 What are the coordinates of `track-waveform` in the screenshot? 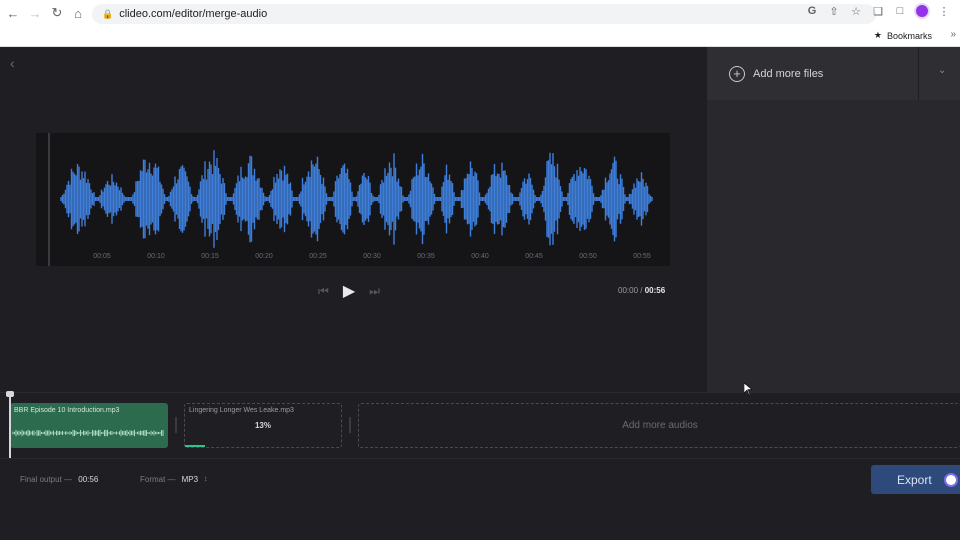 It's located at (88, 433).